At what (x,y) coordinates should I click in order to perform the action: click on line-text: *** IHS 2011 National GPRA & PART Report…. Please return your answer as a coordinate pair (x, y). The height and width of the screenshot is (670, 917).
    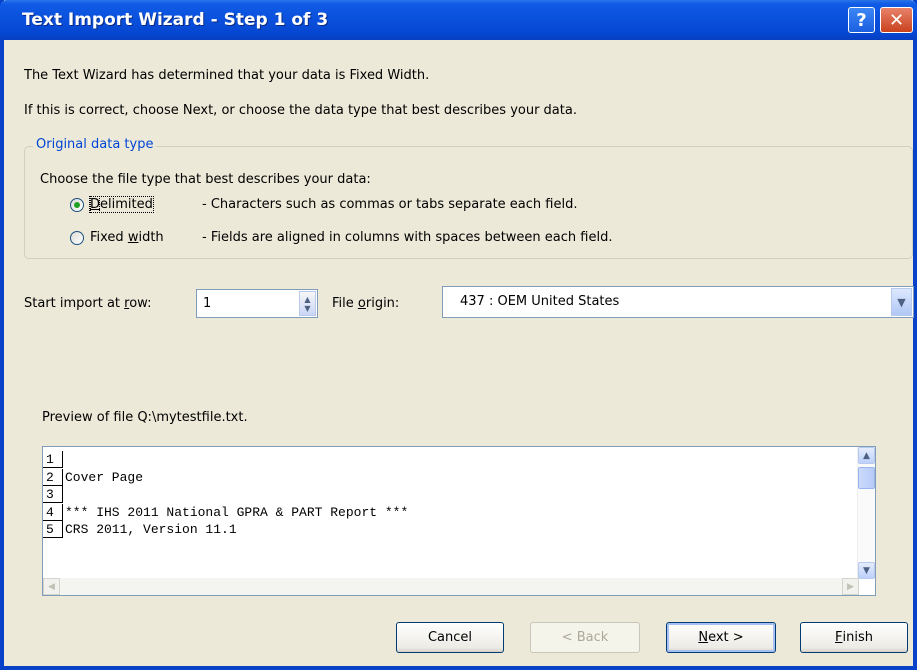
    Looking at the image, I should click on (237, 512).